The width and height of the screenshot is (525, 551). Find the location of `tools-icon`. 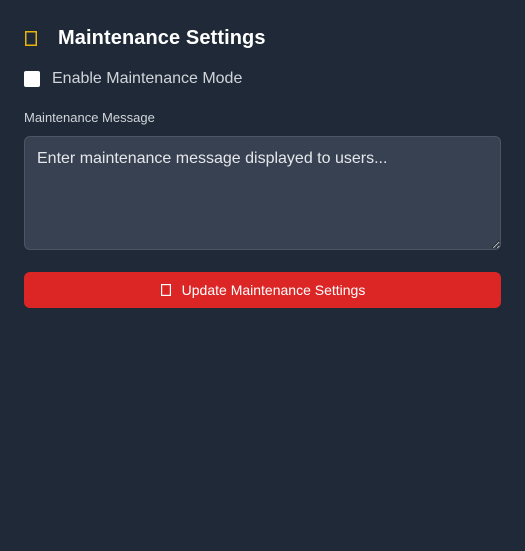

tools-icon is located at coordinates (31, 38).